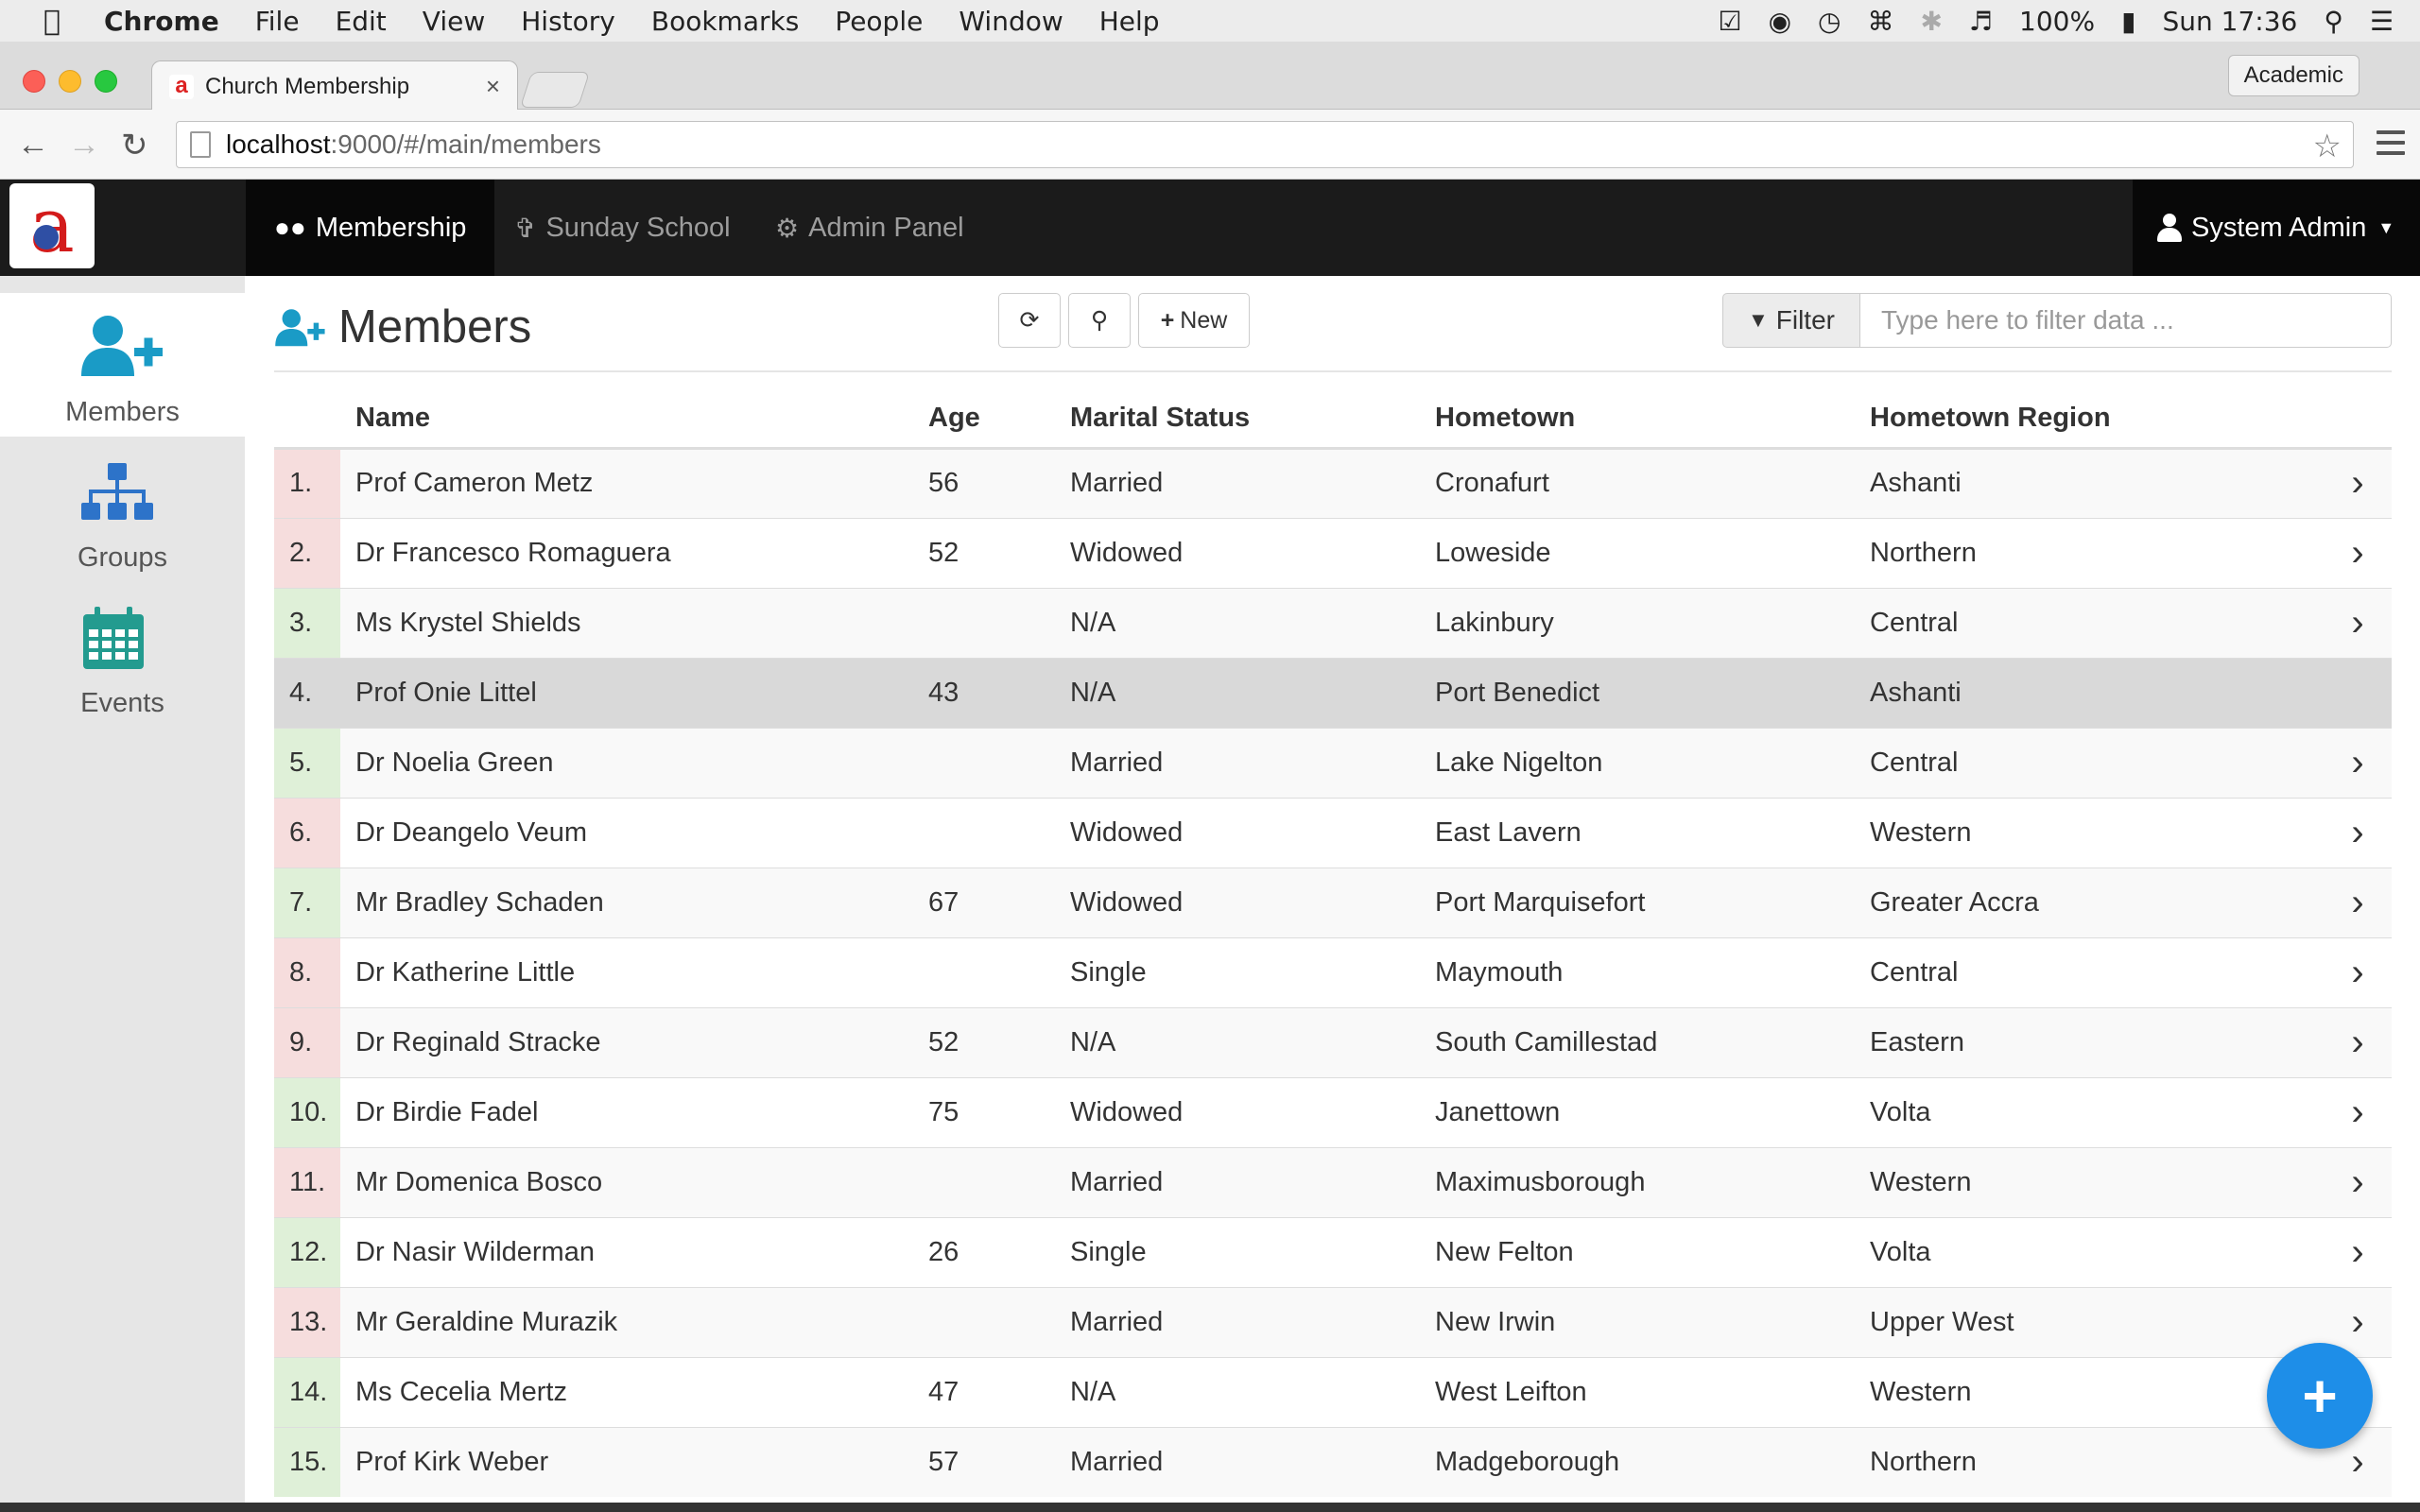 This screenshot has width=2420, height=1512. What do you see at coordinates (999, 762) in the screenshot?
I see `member-age` at bounding box center [999, 762].